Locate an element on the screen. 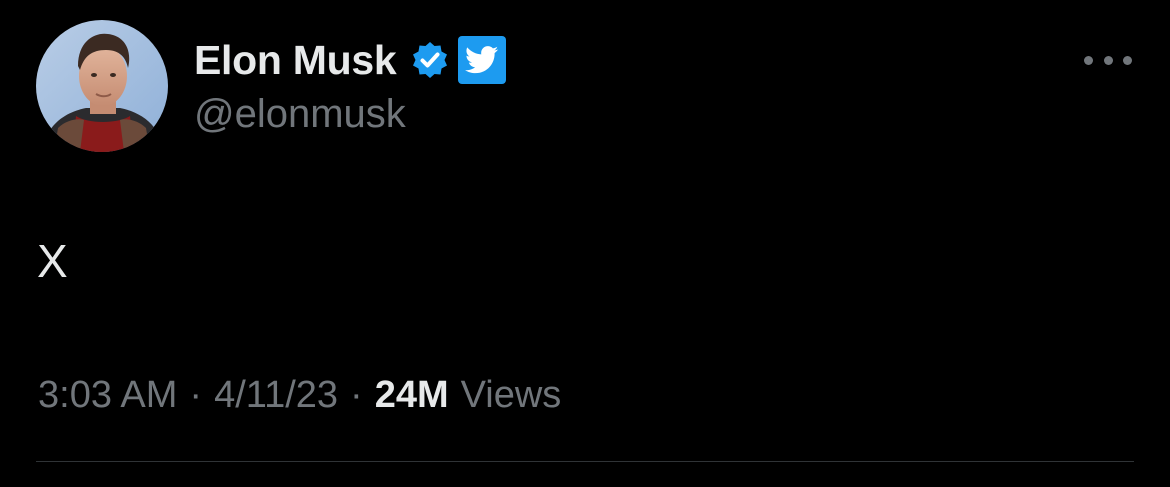  divider is located at coordinates (585, 461).